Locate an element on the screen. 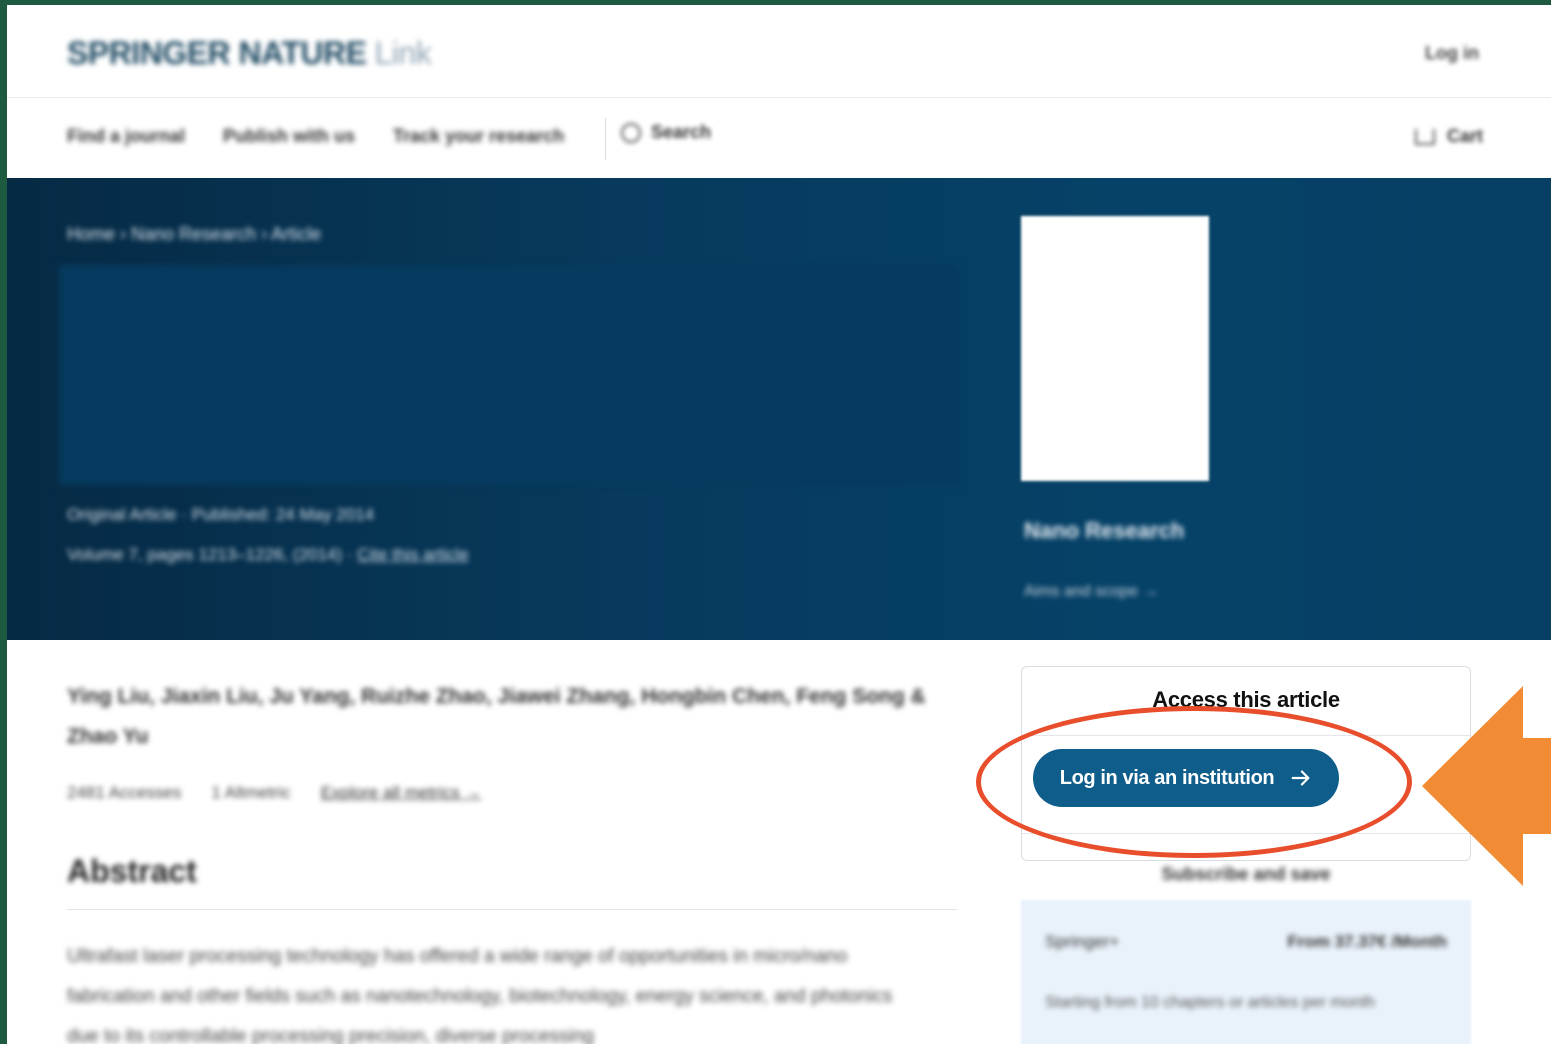 The width and height of the screenshot is (1551, 1044). nav-publish: Publish with us is located at coordinates (289, 136).